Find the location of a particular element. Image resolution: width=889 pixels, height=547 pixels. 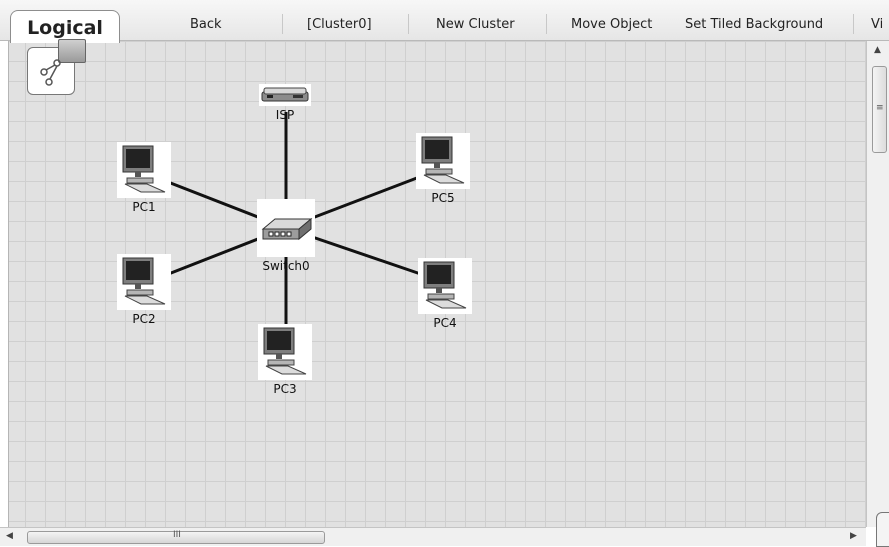

grip-icon: III is located at coordinates (177, 535).